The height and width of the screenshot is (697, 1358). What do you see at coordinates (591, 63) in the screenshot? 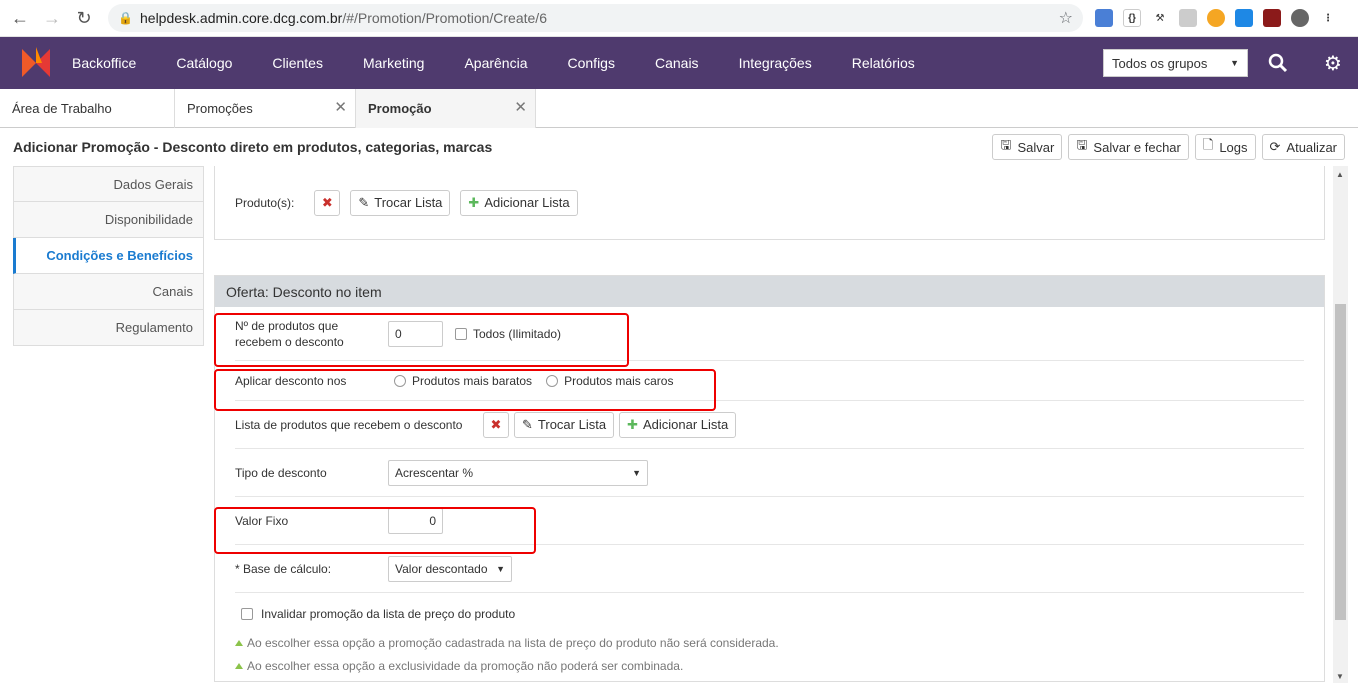
I see `menu-configs: Configs` at bounding box center [591, 63].